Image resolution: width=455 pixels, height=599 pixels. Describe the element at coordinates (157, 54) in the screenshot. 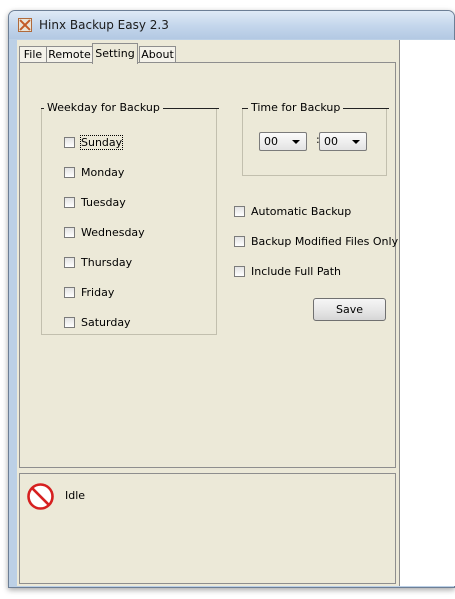

I see `tab-about: About` at that location.